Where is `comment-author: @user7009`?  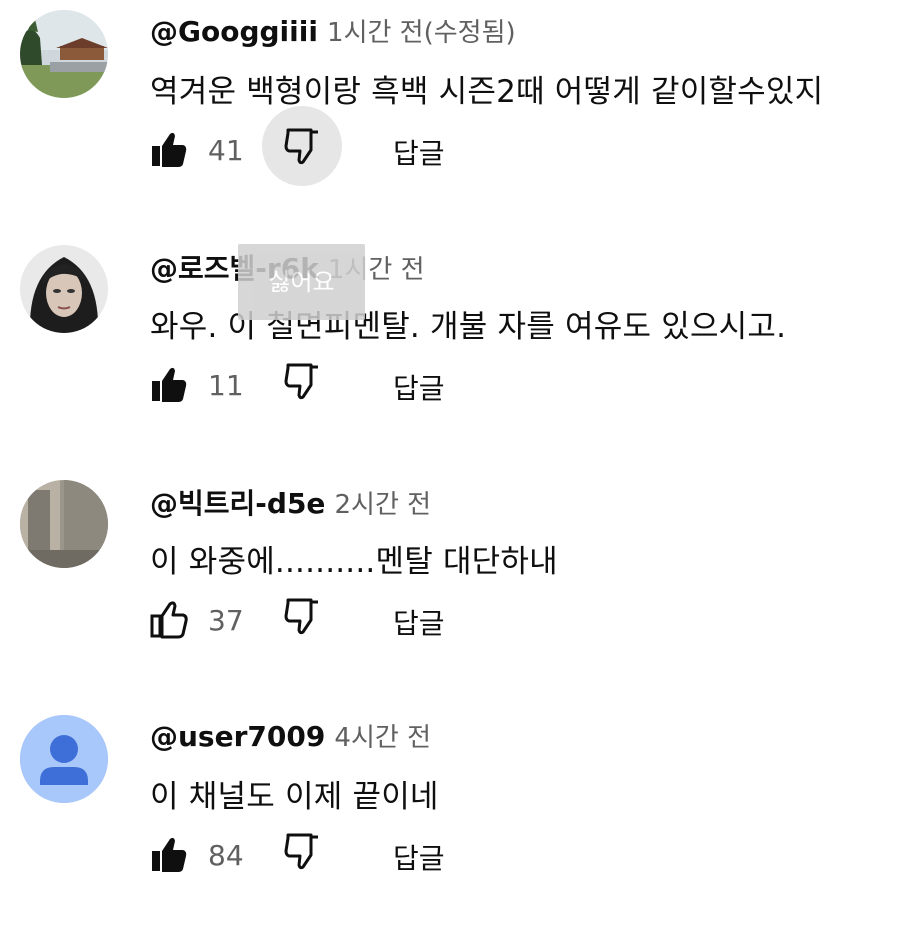 comment-author: @user7009 is located at coordinates (237, 736).